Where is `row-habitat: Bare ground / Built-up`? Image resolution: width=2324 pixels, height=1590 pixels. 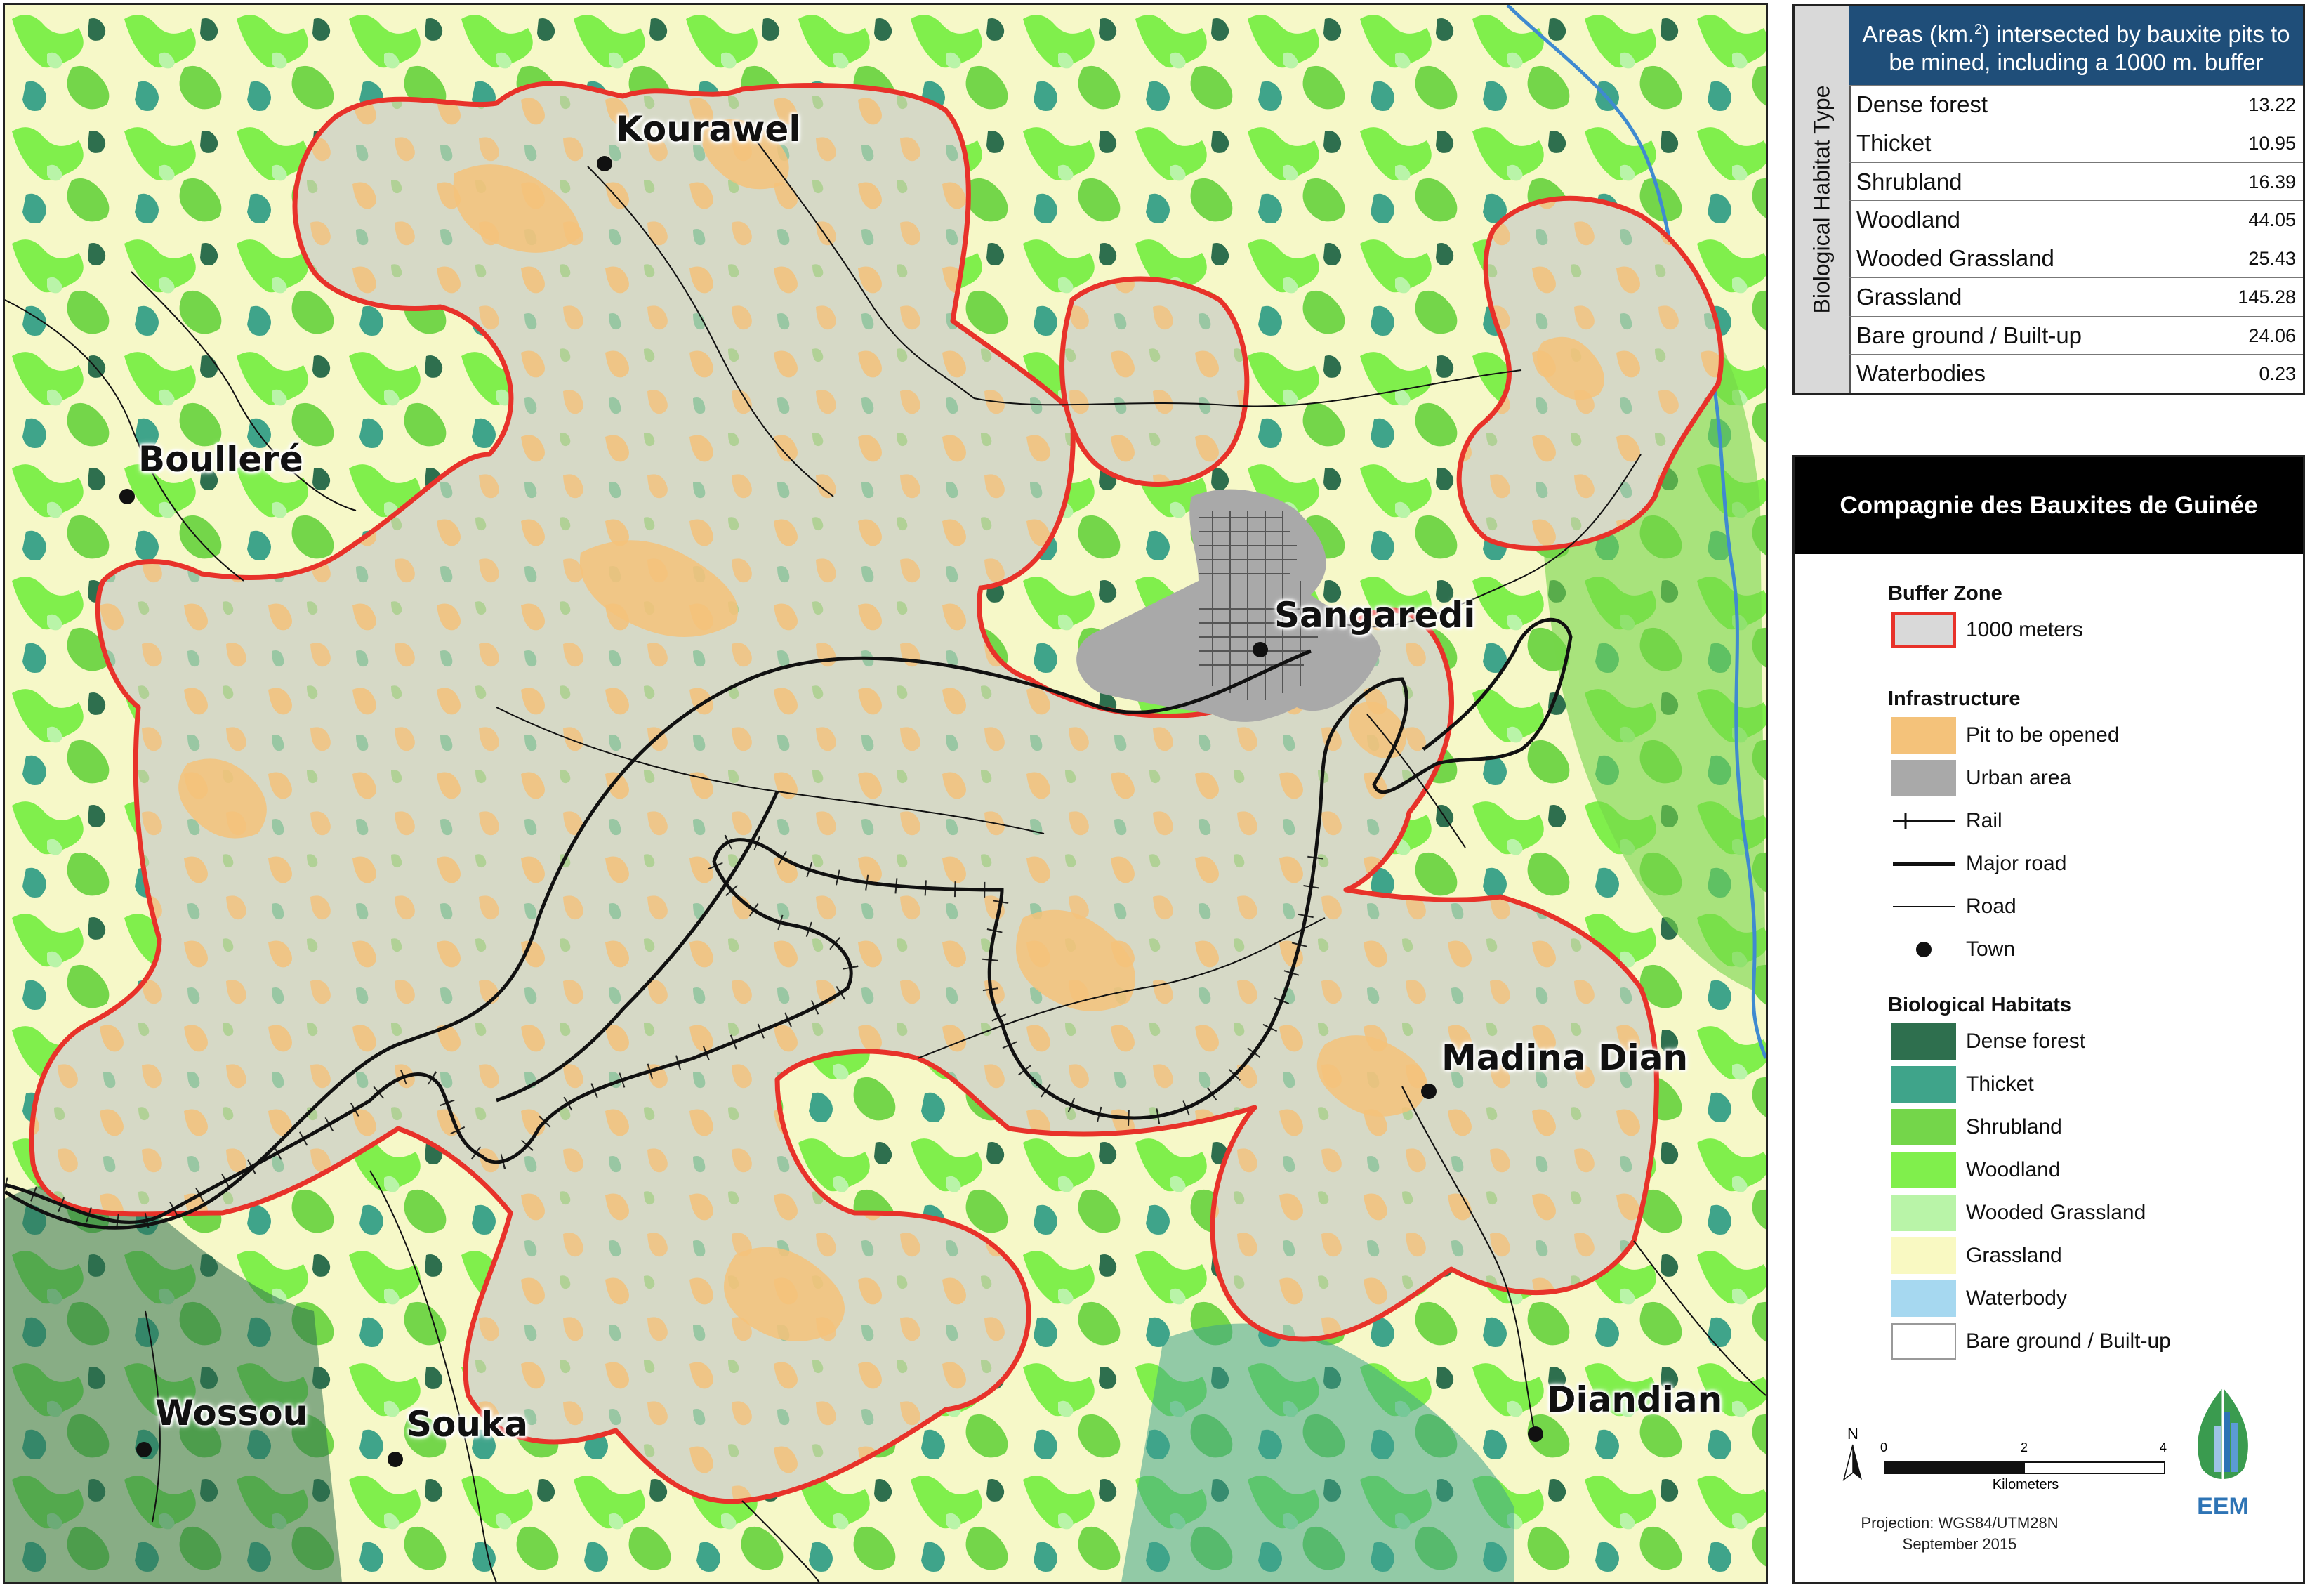 row-habitat: Bare ground / Built-up is located at coordinates (1977, 335).